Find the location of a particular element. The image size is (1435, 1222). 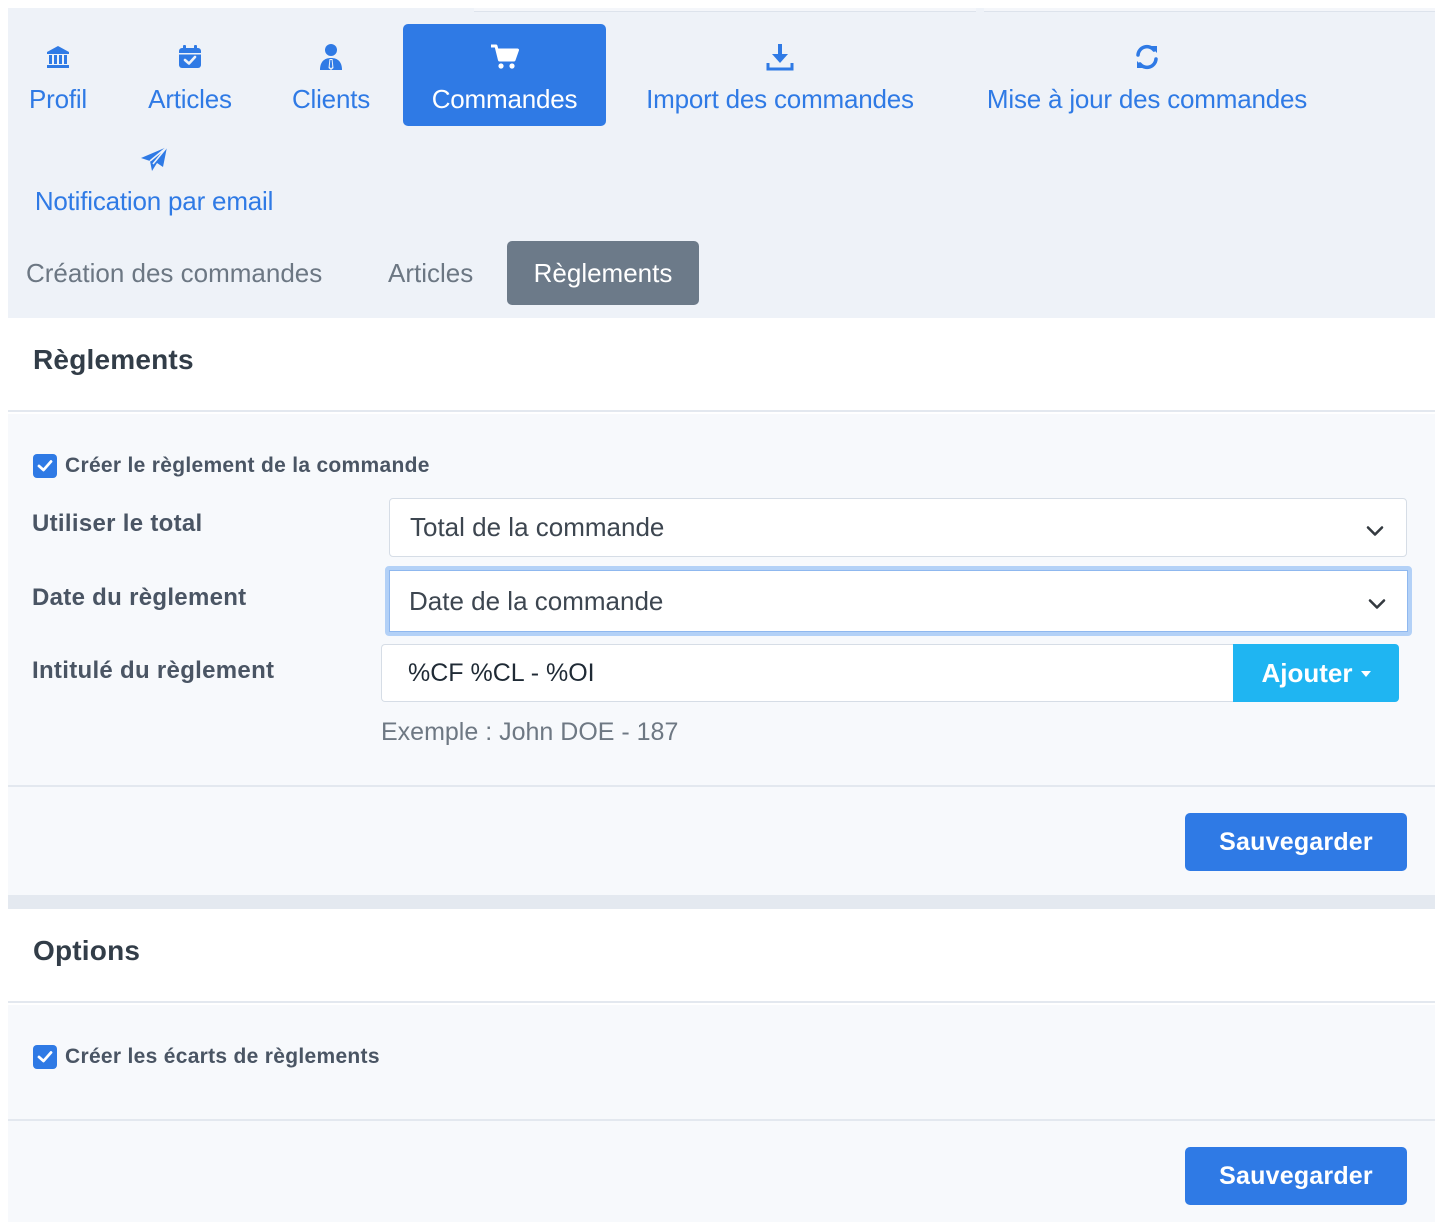

total-select: Total de la commande is located at coordinates (898, 527).